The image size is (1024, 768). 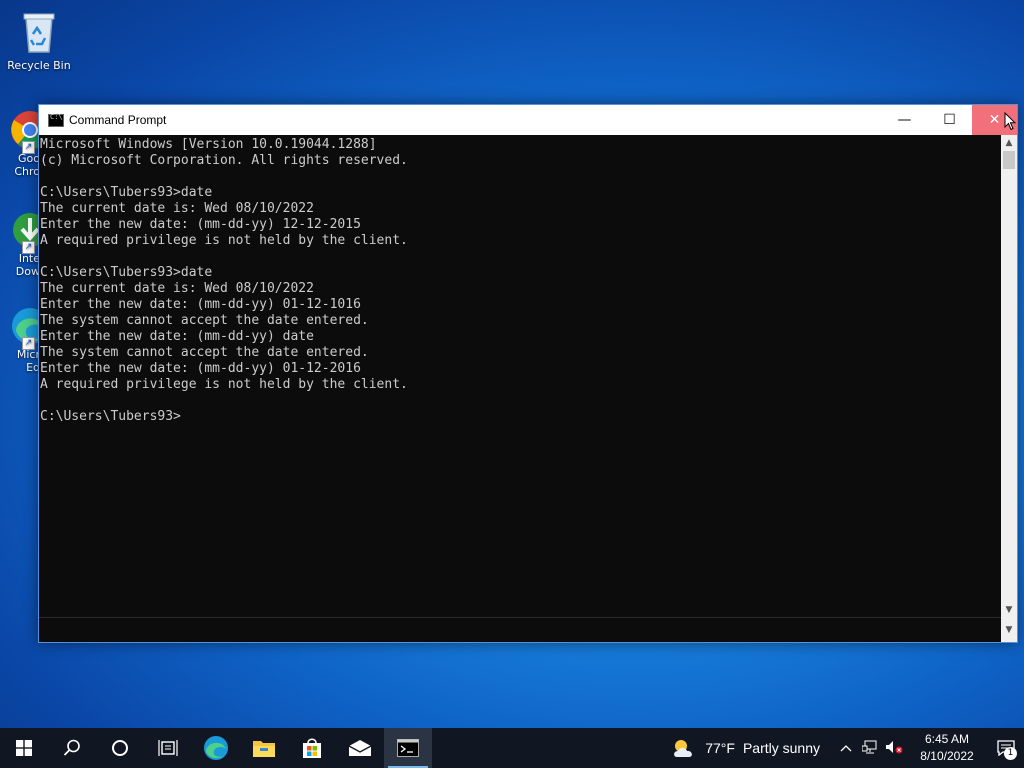 I want to click on desktop-icon-recycle-bin: Recycle Bin, so click(x=39, y=40).